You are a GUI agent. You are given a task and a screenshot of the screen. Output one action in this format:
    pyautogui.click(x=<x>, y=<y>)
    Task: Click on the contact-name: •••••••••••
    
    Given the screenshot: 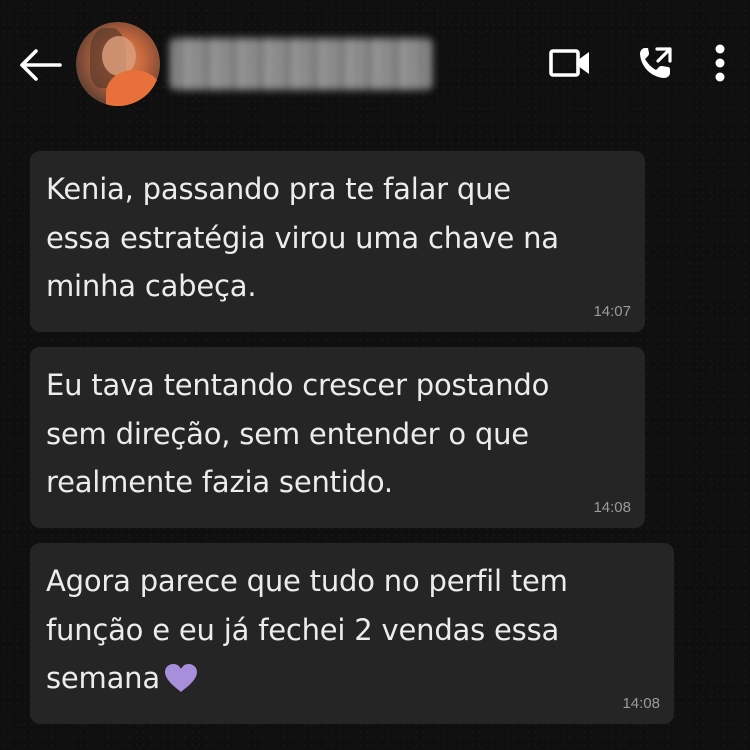 What is the action you would take?
    pyautogui.click(x=301, y=64)
    